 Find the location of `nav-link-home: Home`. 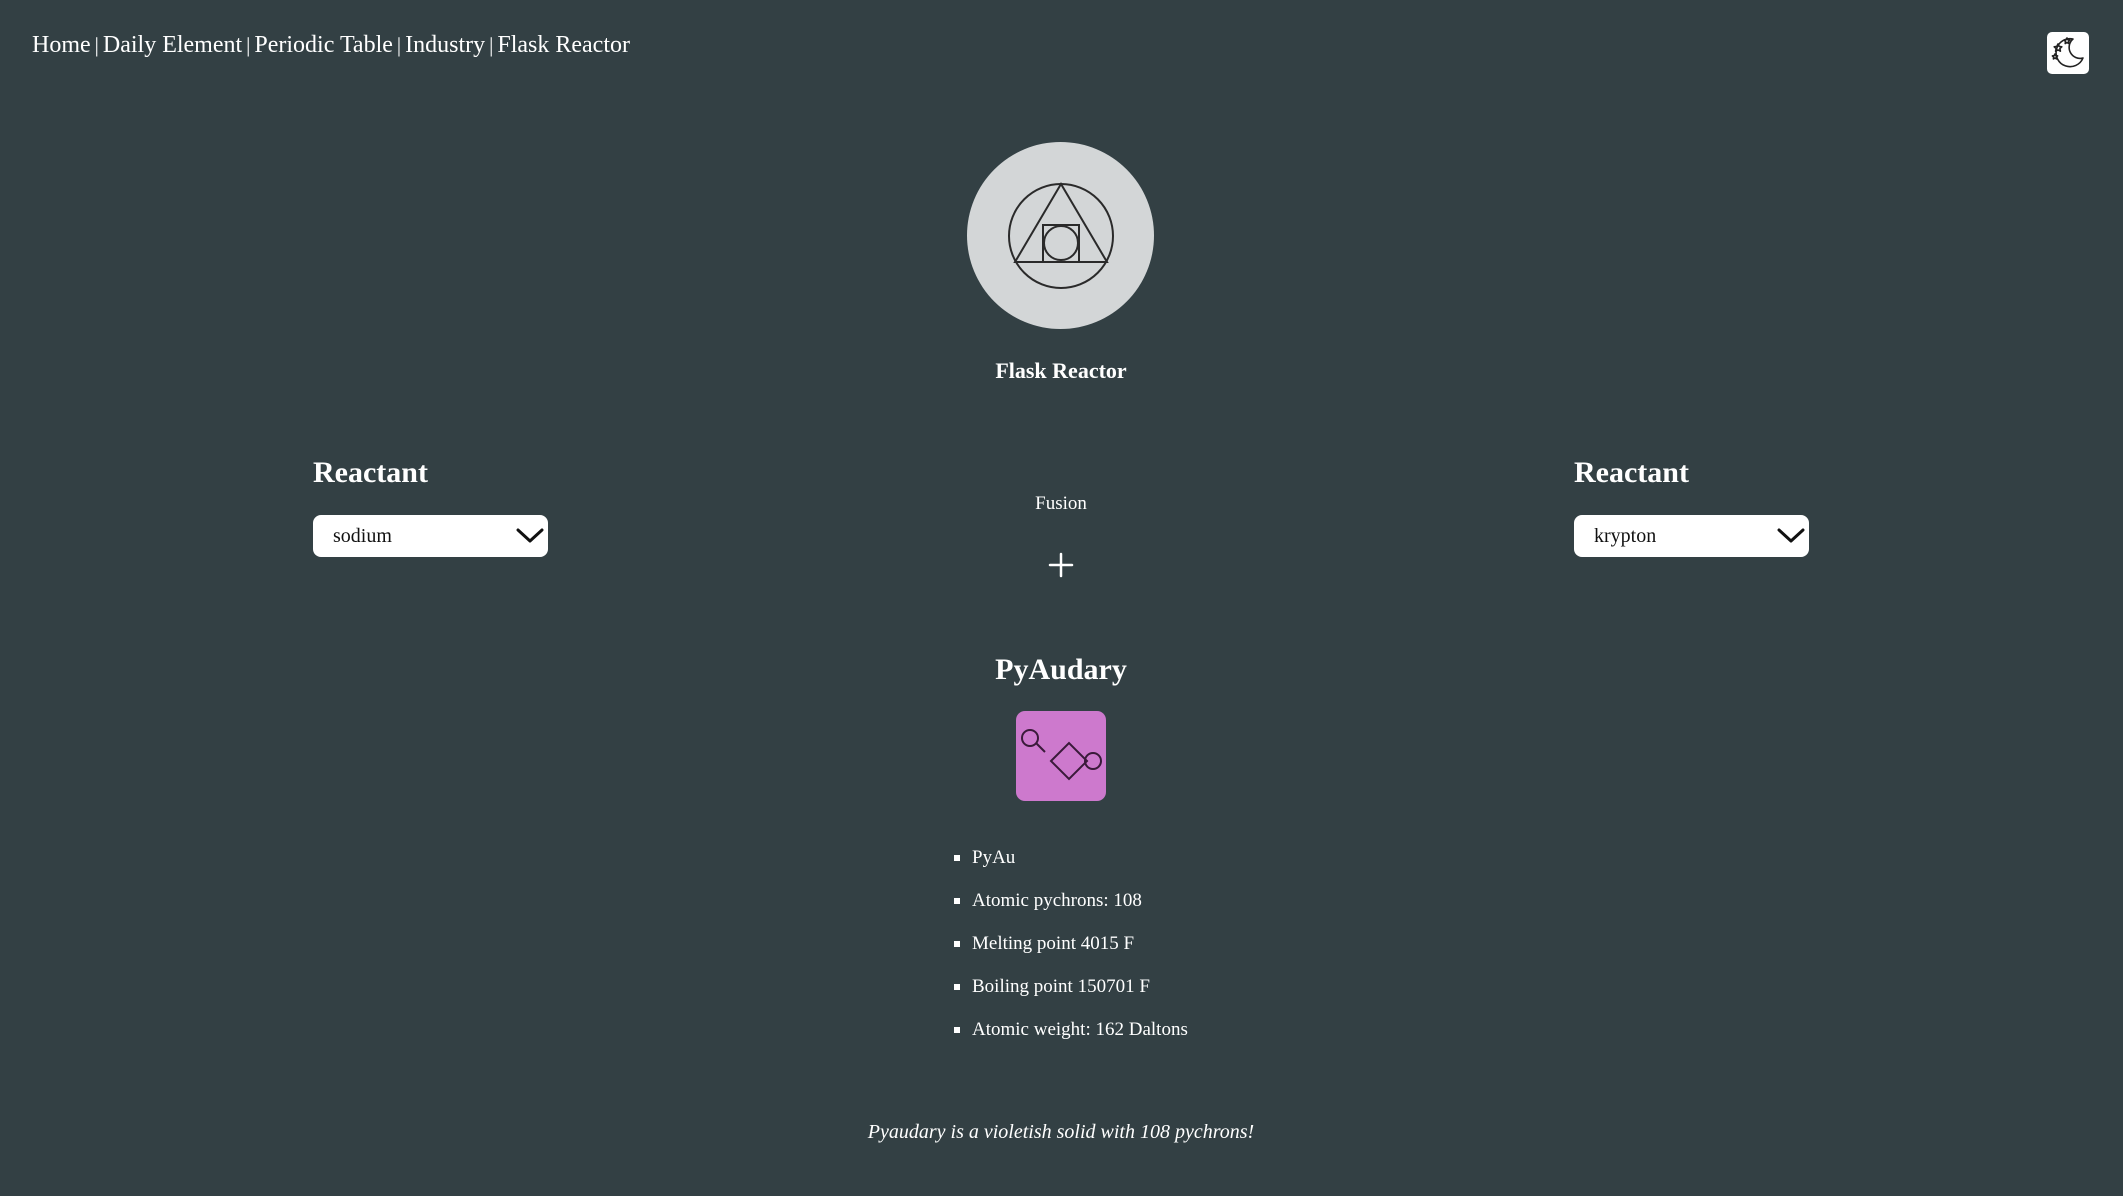

nav-link-home: Home is located at coordinates (61, 45).